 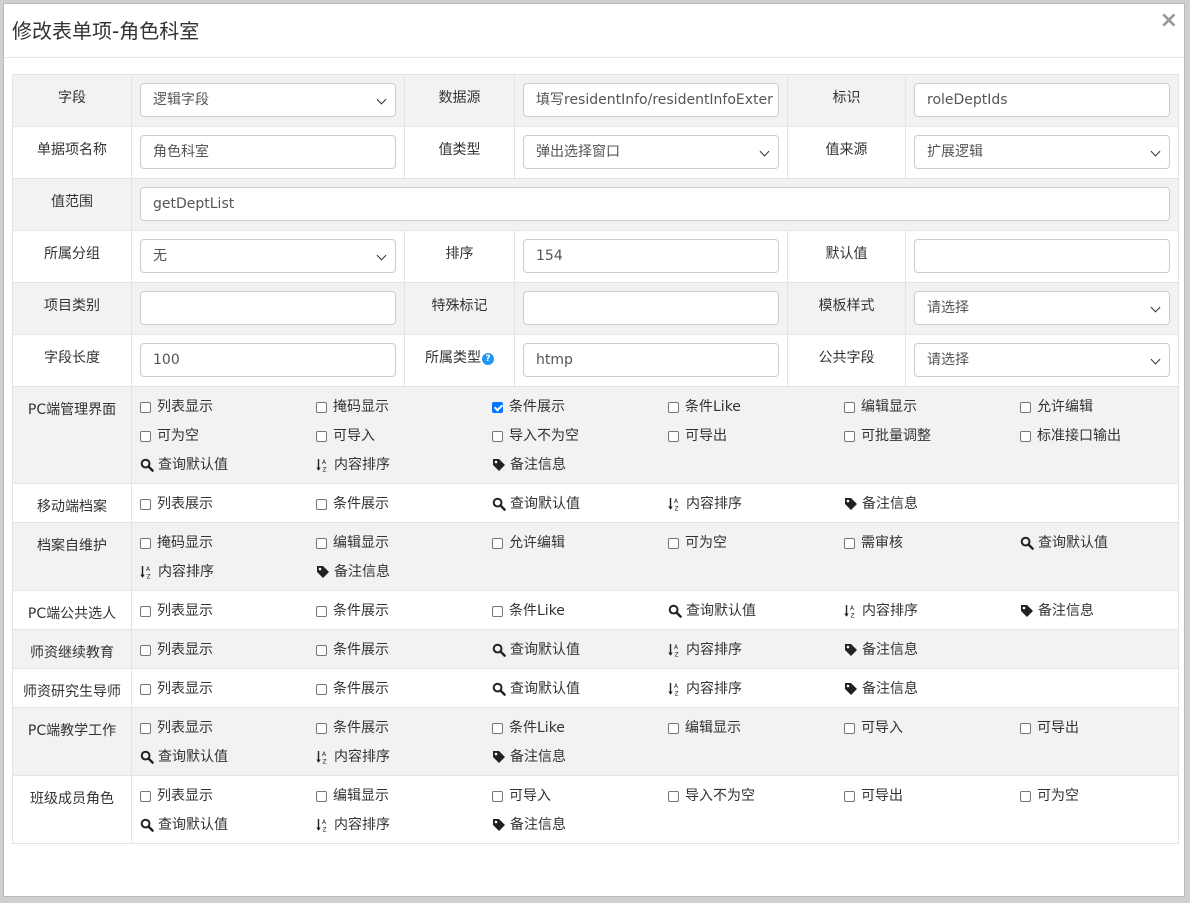 What do you see at coordinates (651, 256) in the screenshot?
I see `sort-input: 154` at bounding box center [651, 256].